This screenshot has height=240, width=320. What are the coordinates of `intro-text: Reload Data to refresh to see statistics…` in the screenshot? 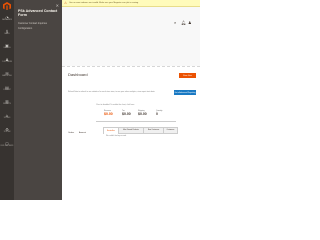 It's located at (111, 92).